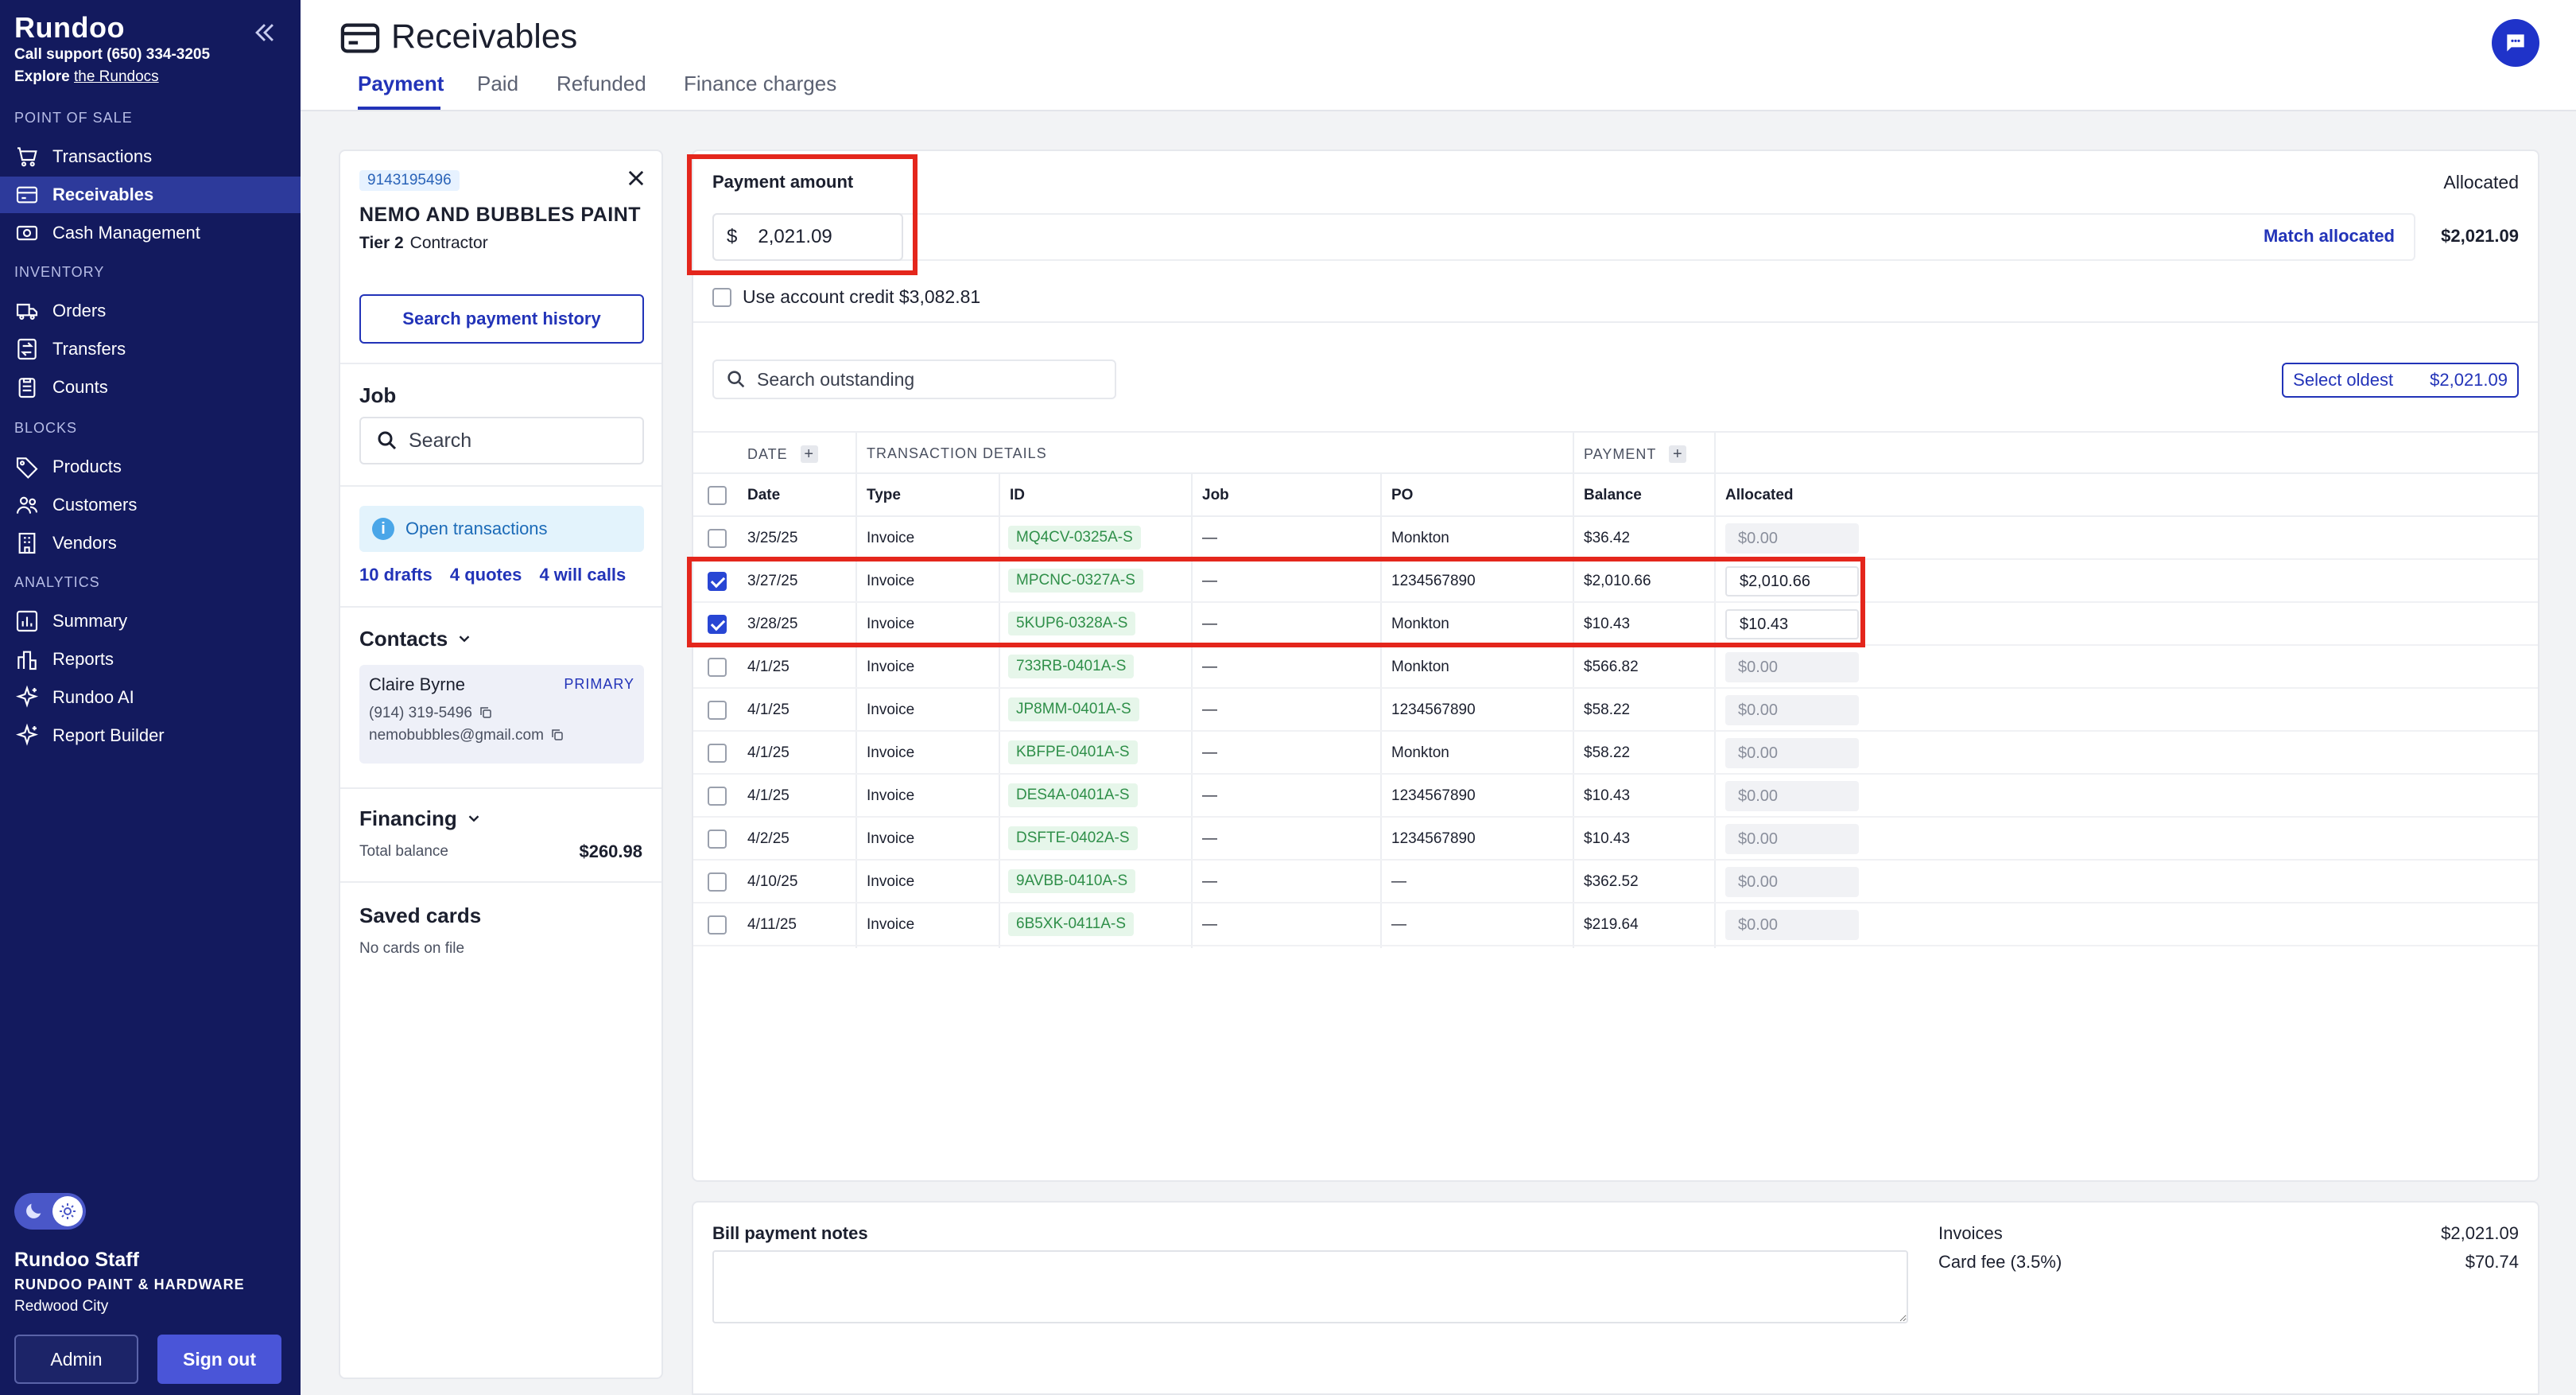  What do you see at coordinates (151, 543) in the screenshot?
I see `sidebar-item-vendors: Vendors` at bounding box center [151, 543].